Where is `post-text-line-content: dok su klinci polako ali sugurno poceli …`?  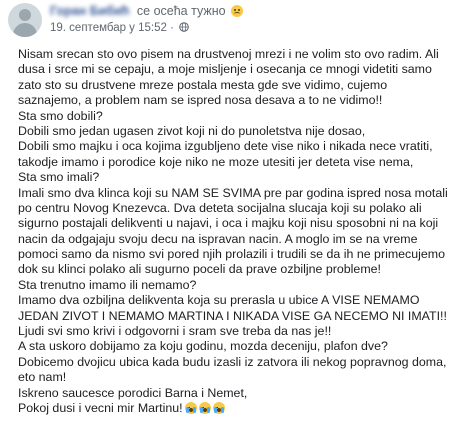
post-text-line-content: dok su klinci polako ali sugurno poceli … is located at coordinates (199, 269).